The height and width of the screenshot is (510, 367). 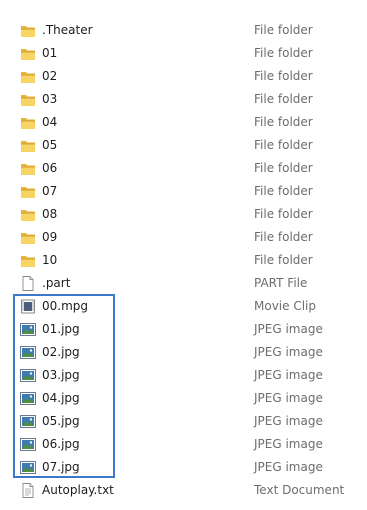 I want to click on file-name: Autoplay.txt, so click(x=78, y=490).